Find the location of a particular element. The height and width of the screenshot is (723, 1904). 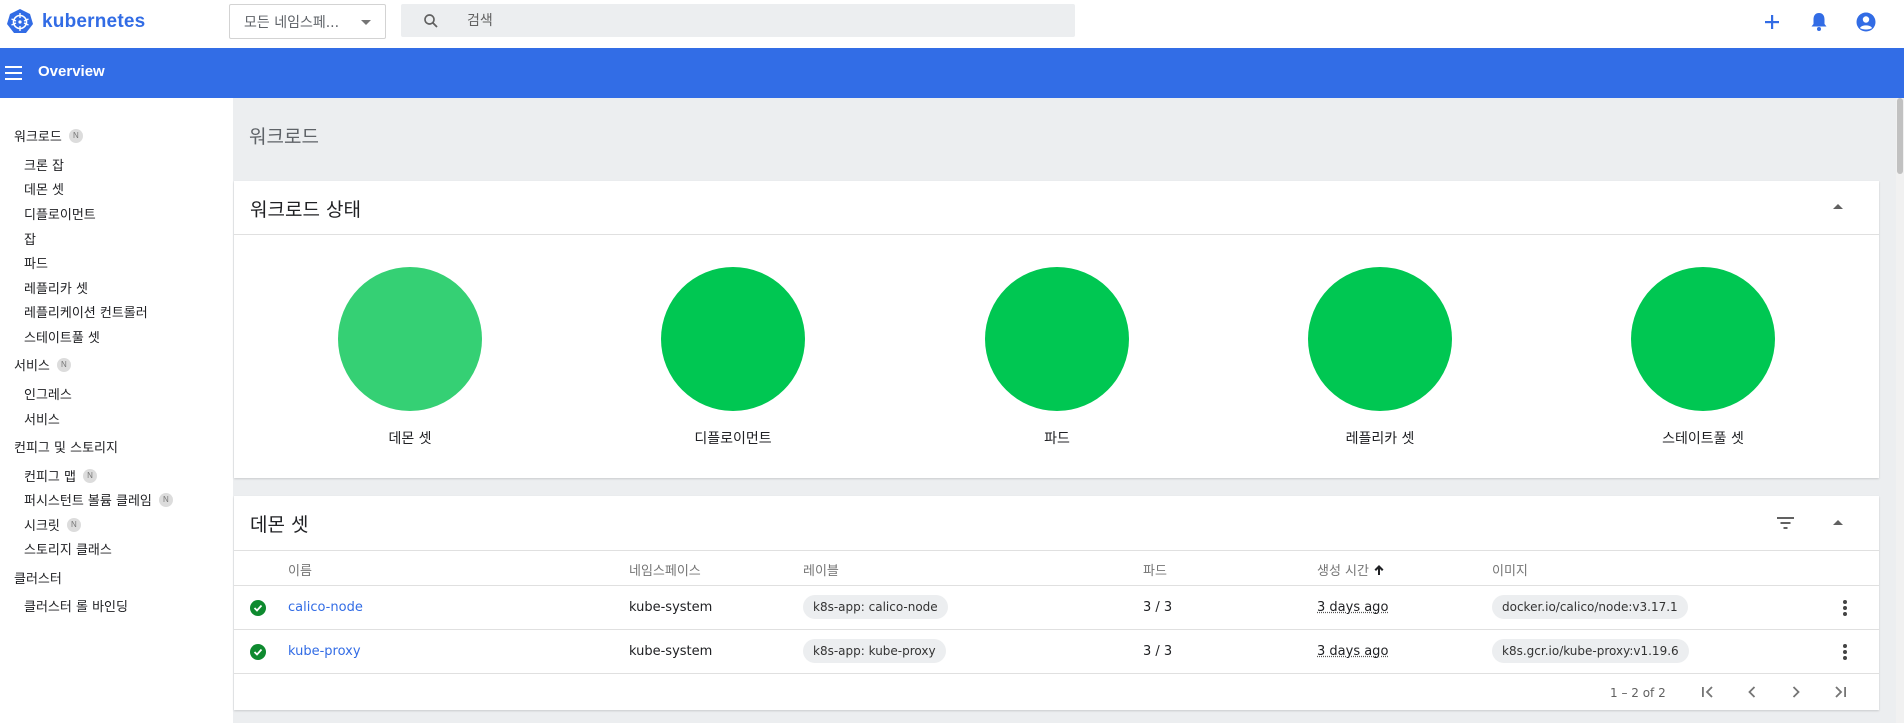

column-header-pods: 파드 is located at coordinates (1155, 569).